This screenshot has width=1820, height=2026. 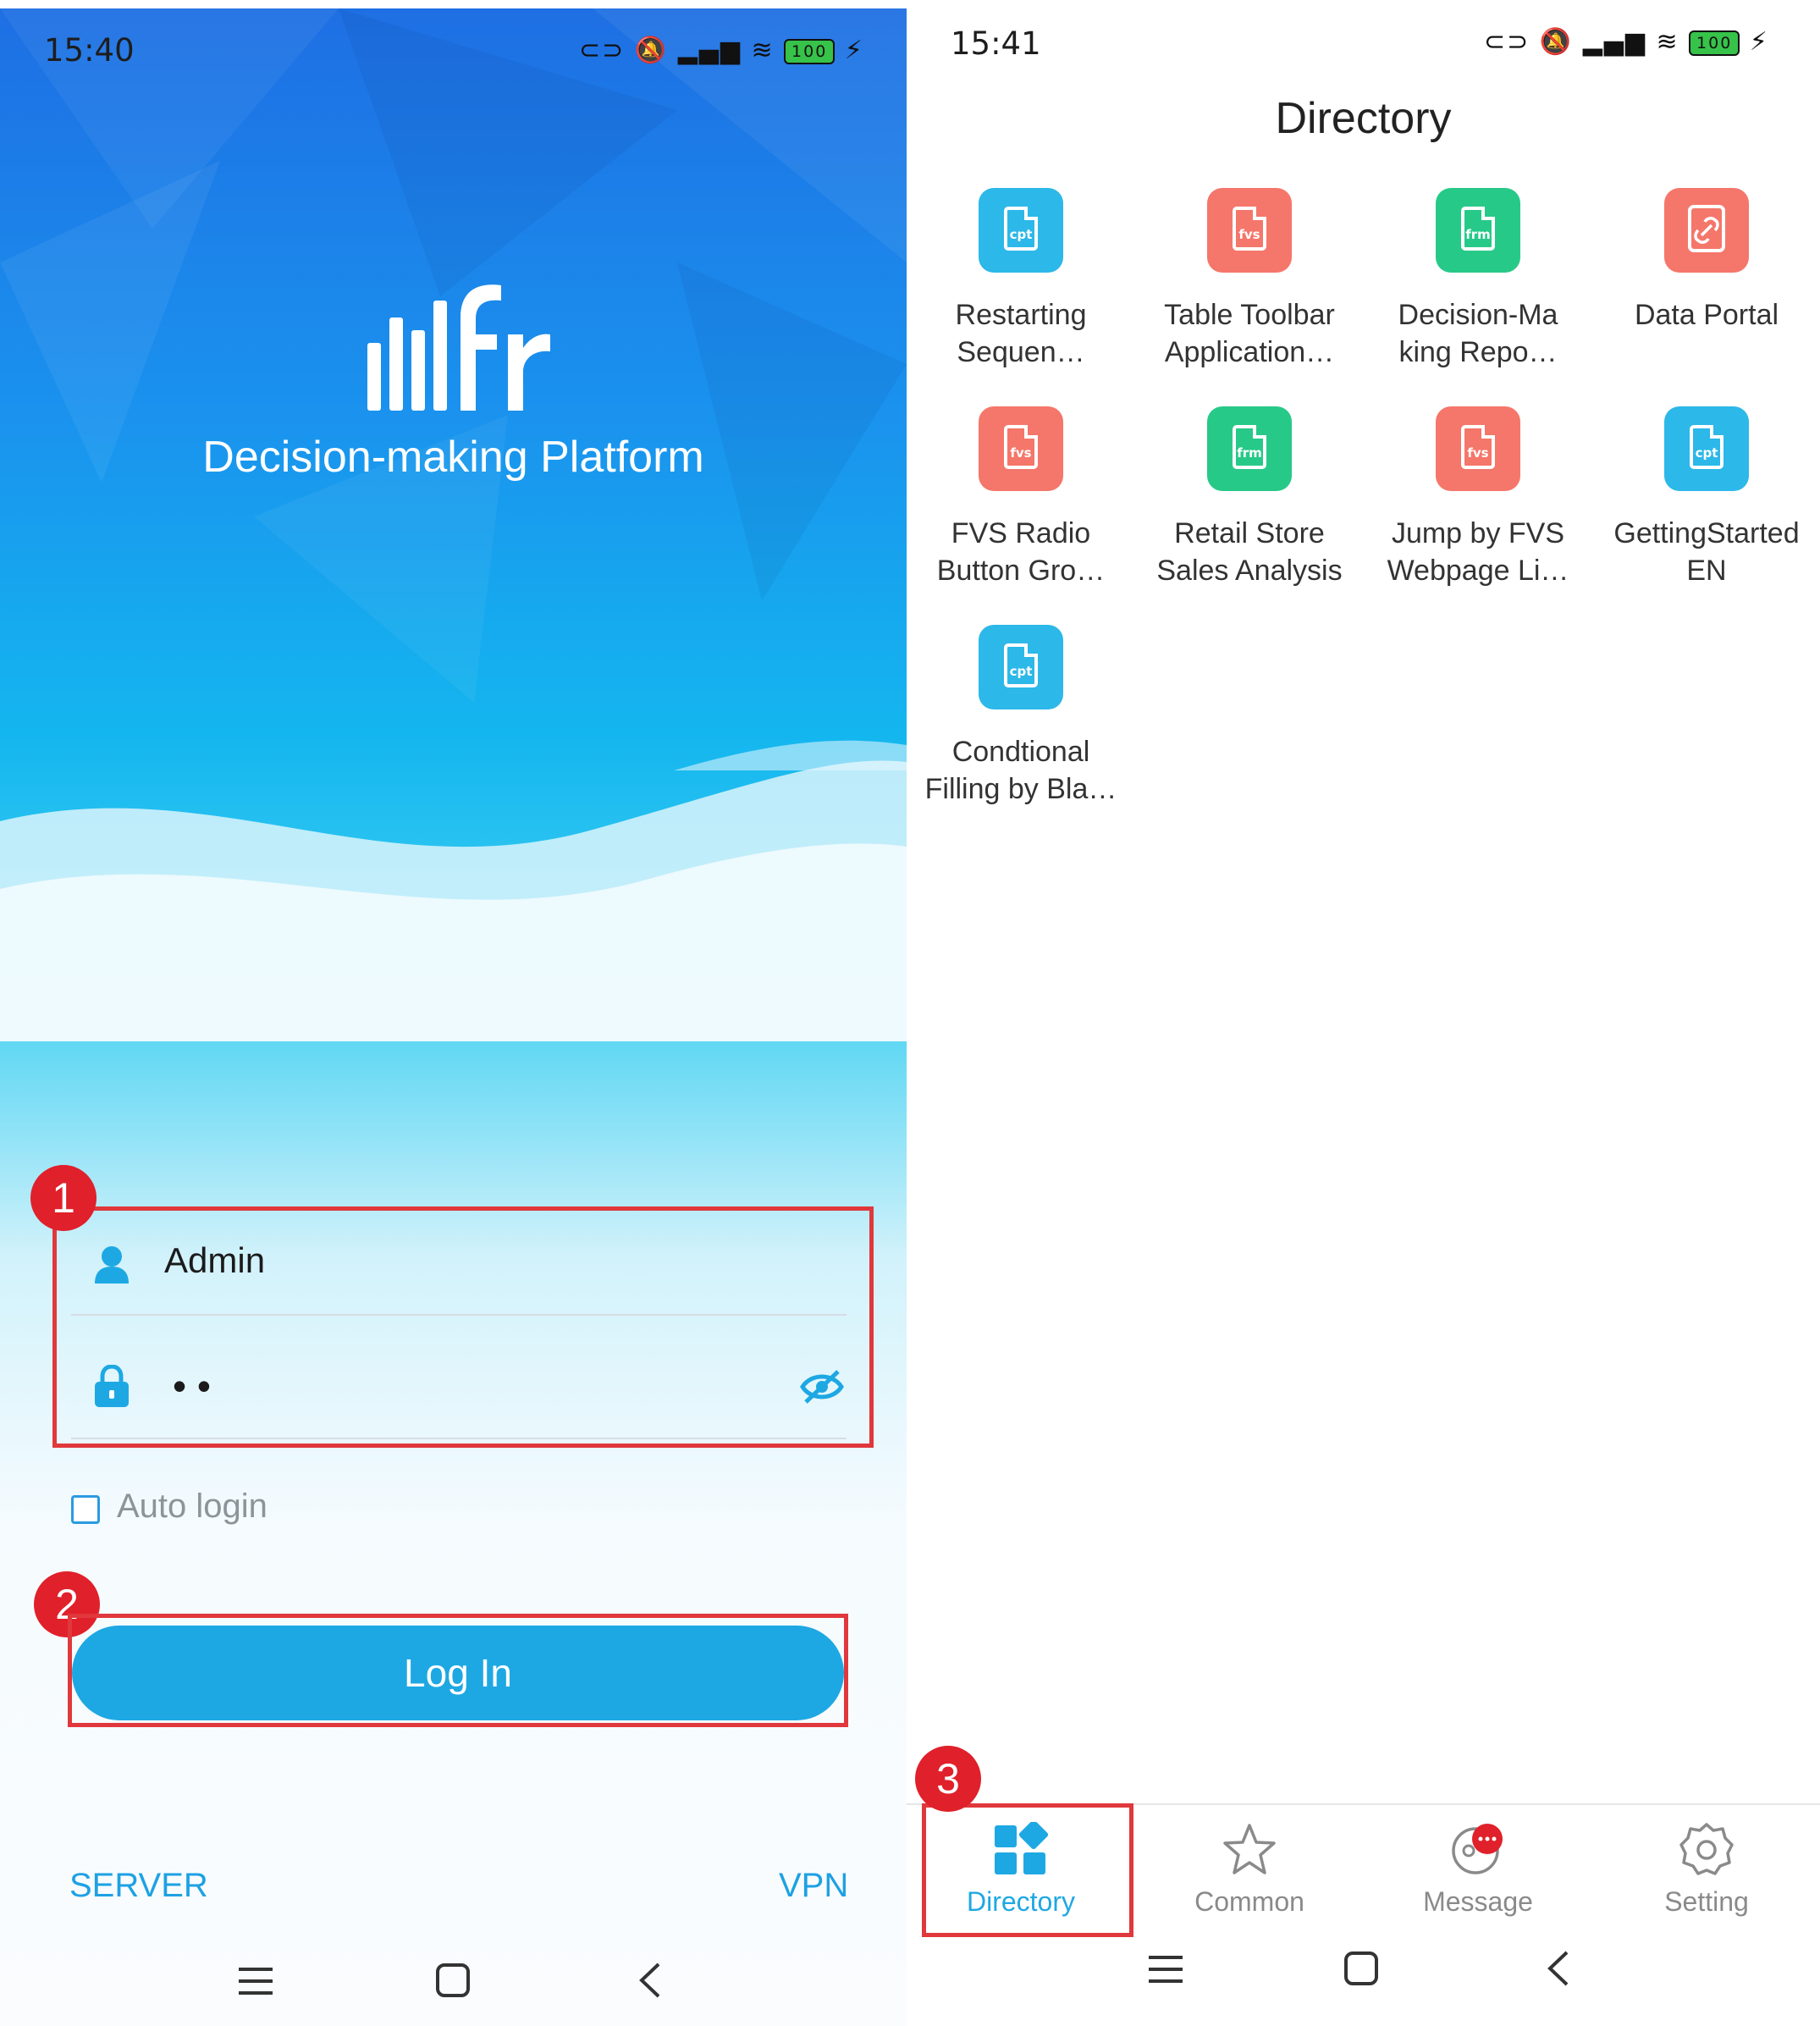 What do you see at coordinates (1363, 118) in the screenshot?
I see `page-title: Directory` at bounding box center [1363, 118].